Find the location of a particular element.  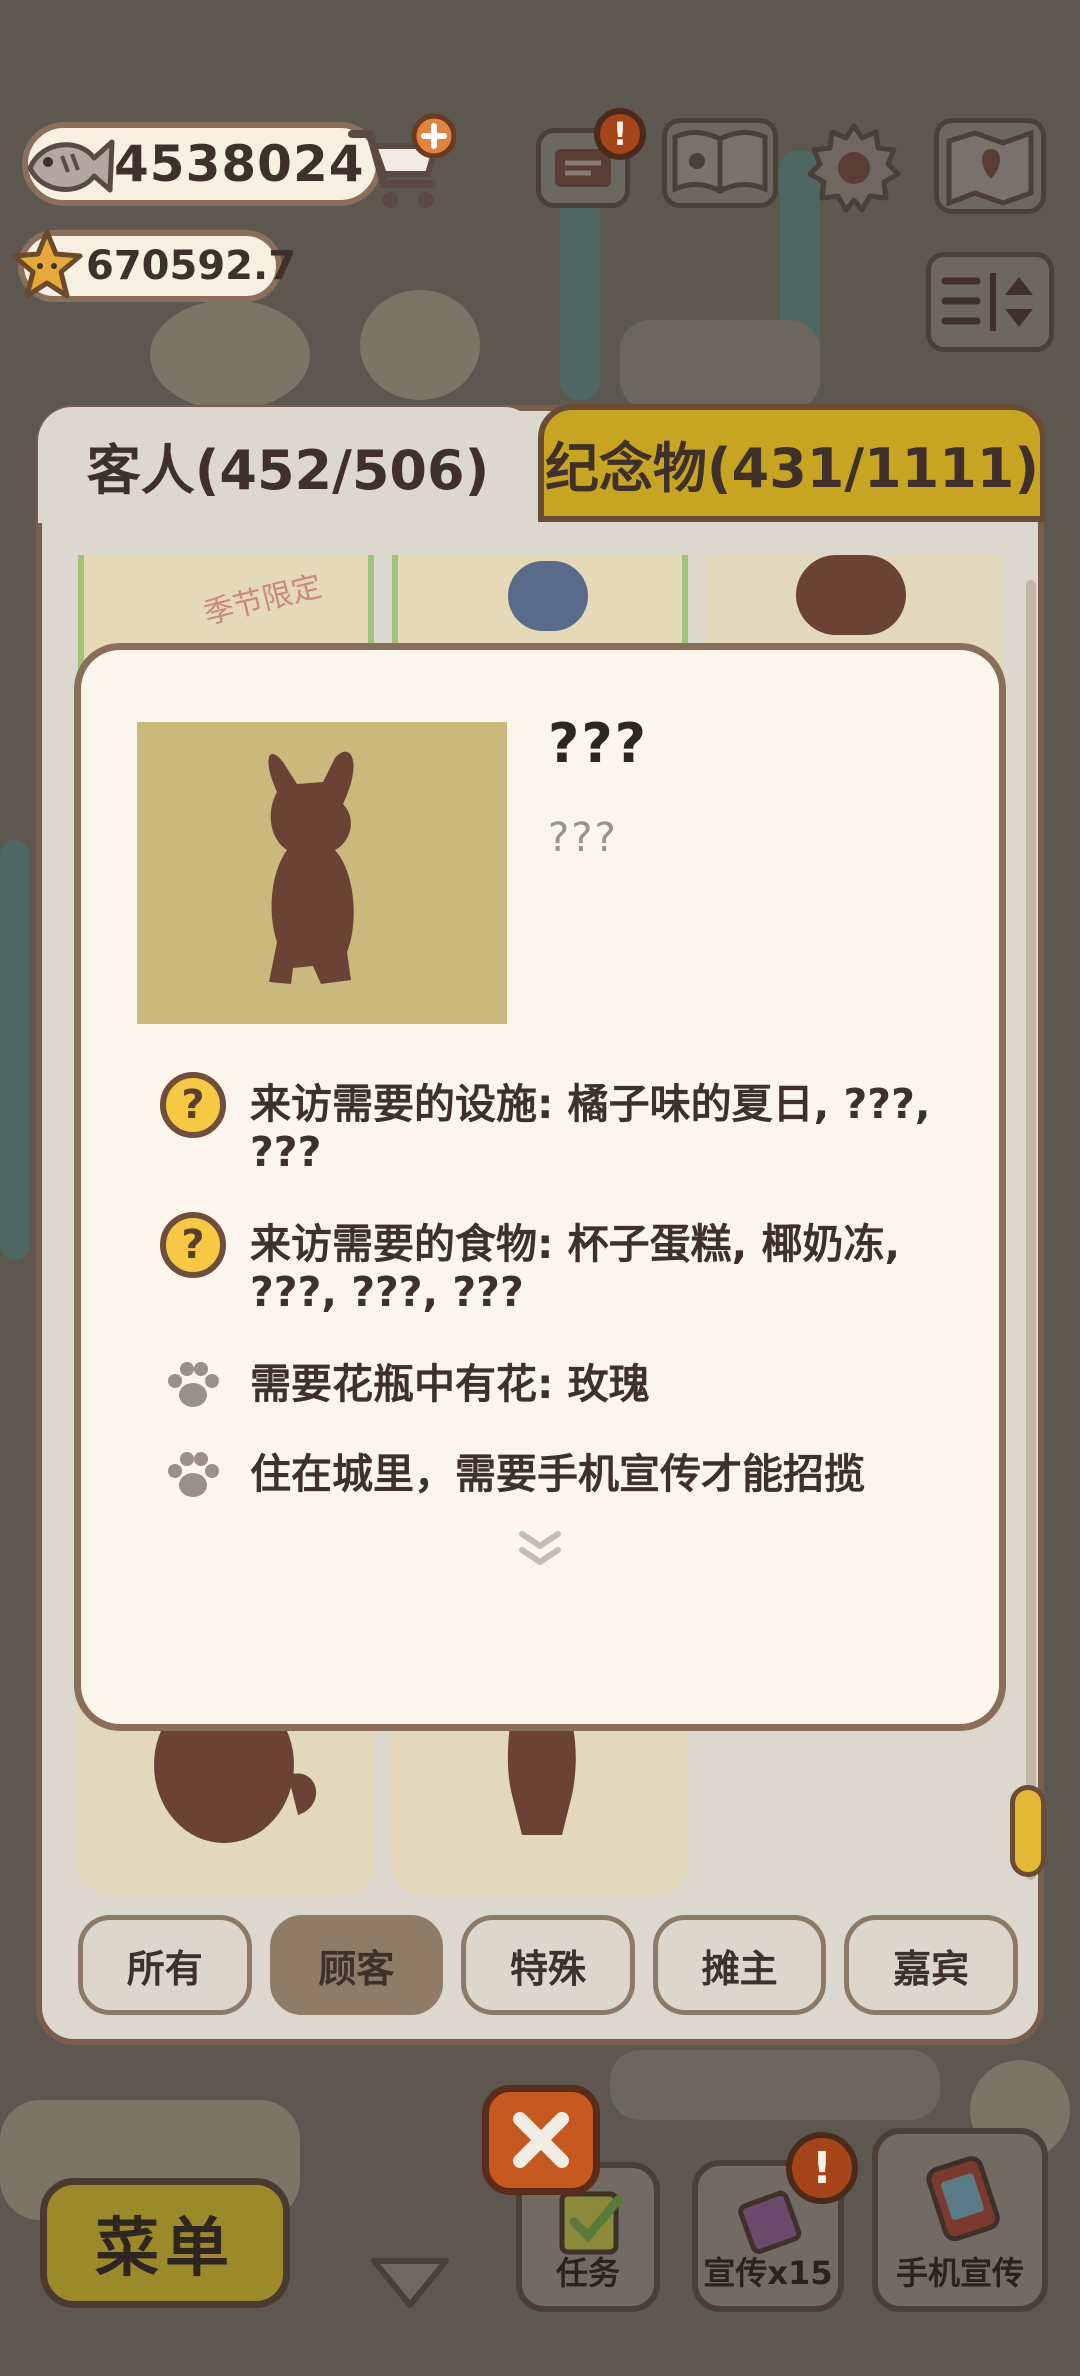

requirement-phone-promo: 住在城里，需要手机宣传才能招揽 is located at coordinates (560, 1475).